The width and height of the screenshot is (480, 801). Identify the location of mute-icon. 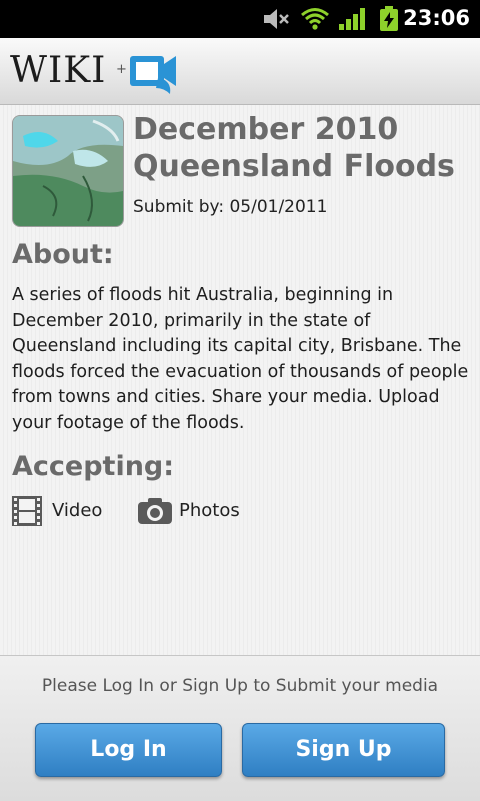
(276, 21).